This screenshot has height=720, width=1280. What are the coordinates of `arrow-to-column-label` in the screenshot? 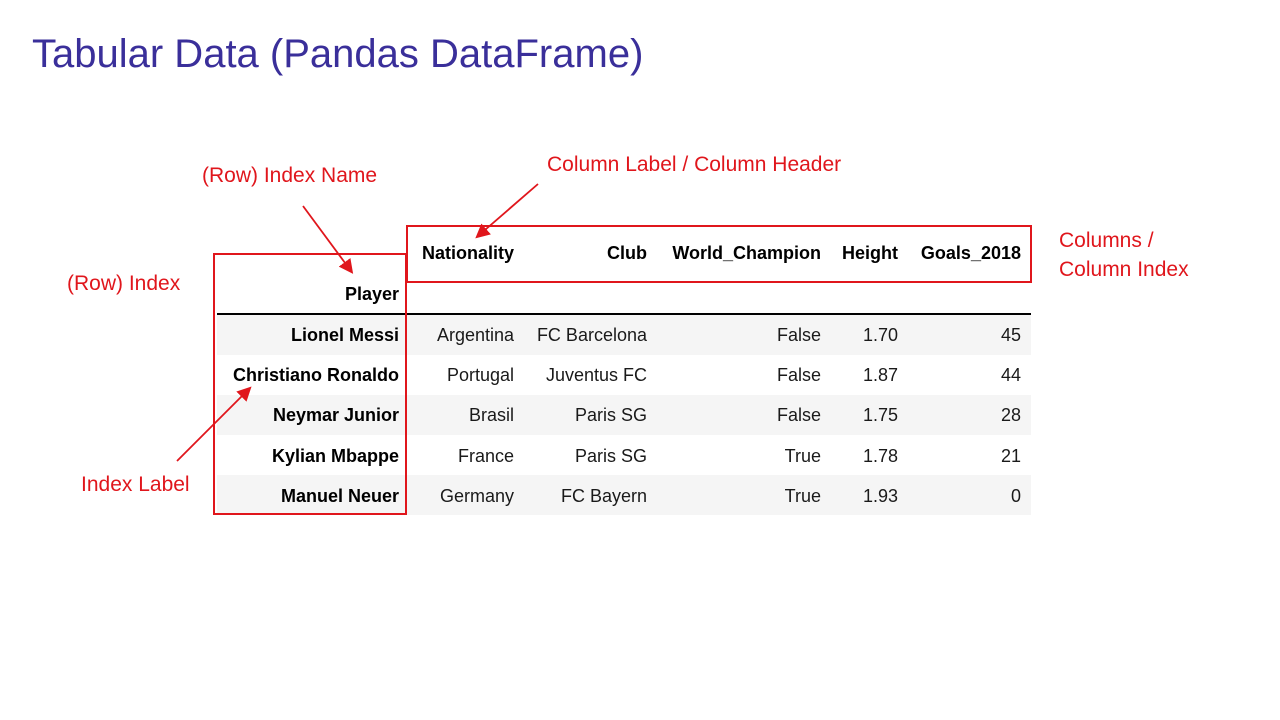 It's located at (507, 211).